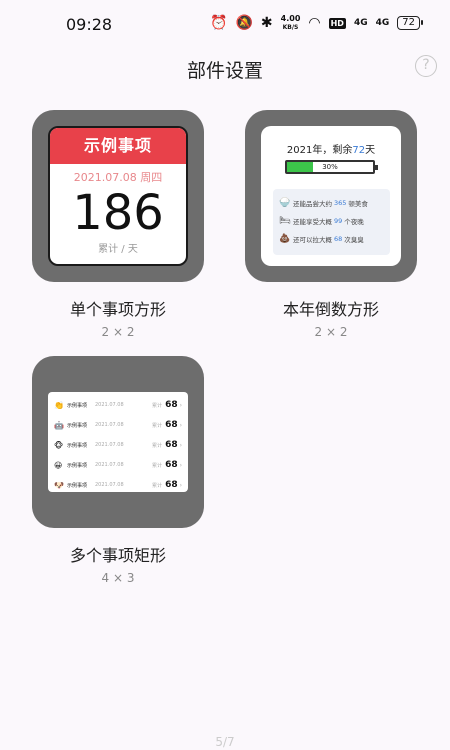 The image size is (450, 750). What do you see at coordinates (319, 150) in the screenshot?
I see `year-title-prefix: 2021年，剩余` at bounding box center [319, 150].